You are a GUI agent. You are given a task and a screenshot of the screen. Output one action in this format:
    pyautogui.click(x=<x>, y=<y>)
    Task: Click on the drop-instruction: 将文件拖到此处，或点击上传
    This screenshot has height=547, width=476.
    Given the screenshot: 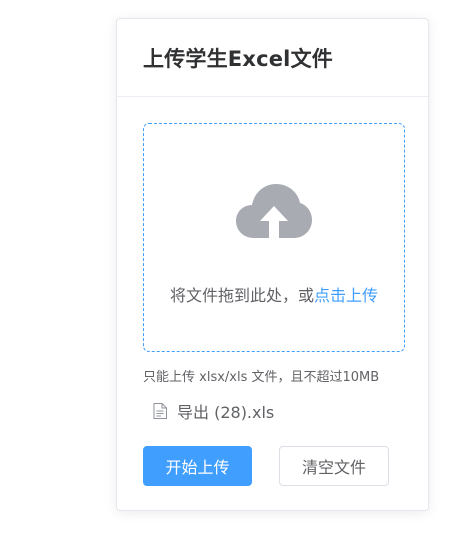 What is the action you would take?
    pyautogui.click(x=274, y=294)
    